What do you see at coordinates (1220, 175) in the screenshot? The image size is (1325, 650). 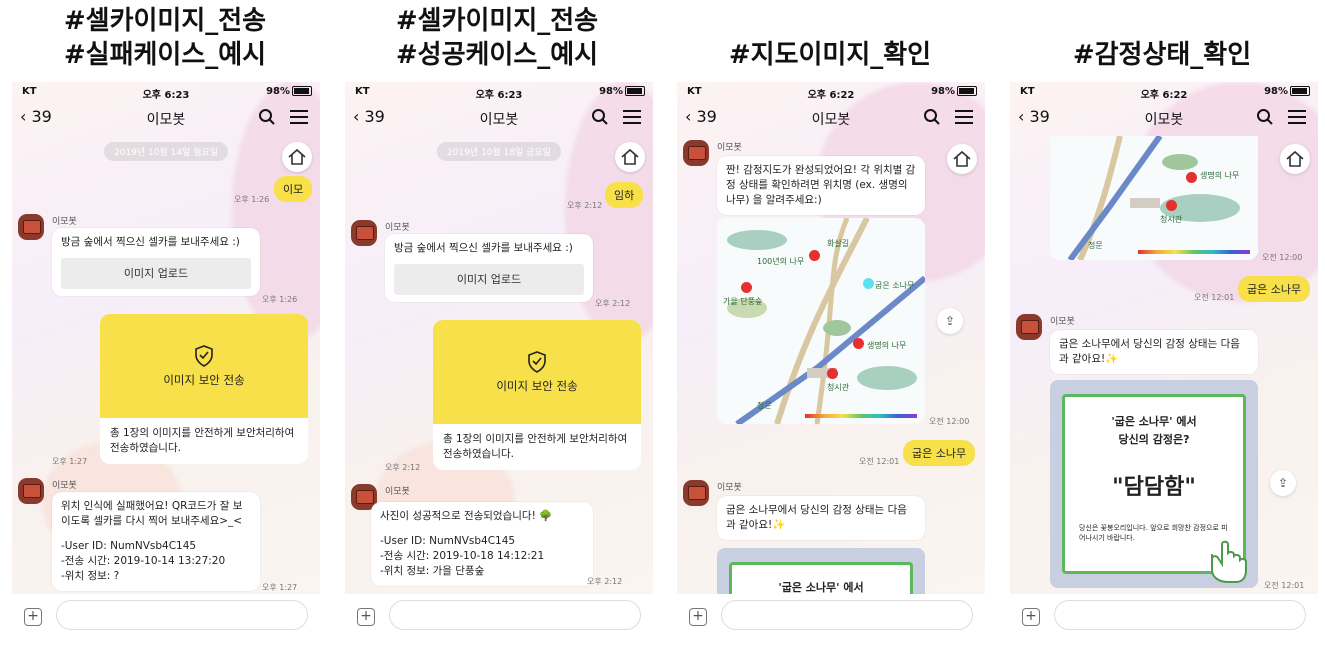 I see `map-label: 생명의 나무` at bounding box center [1220, 175].